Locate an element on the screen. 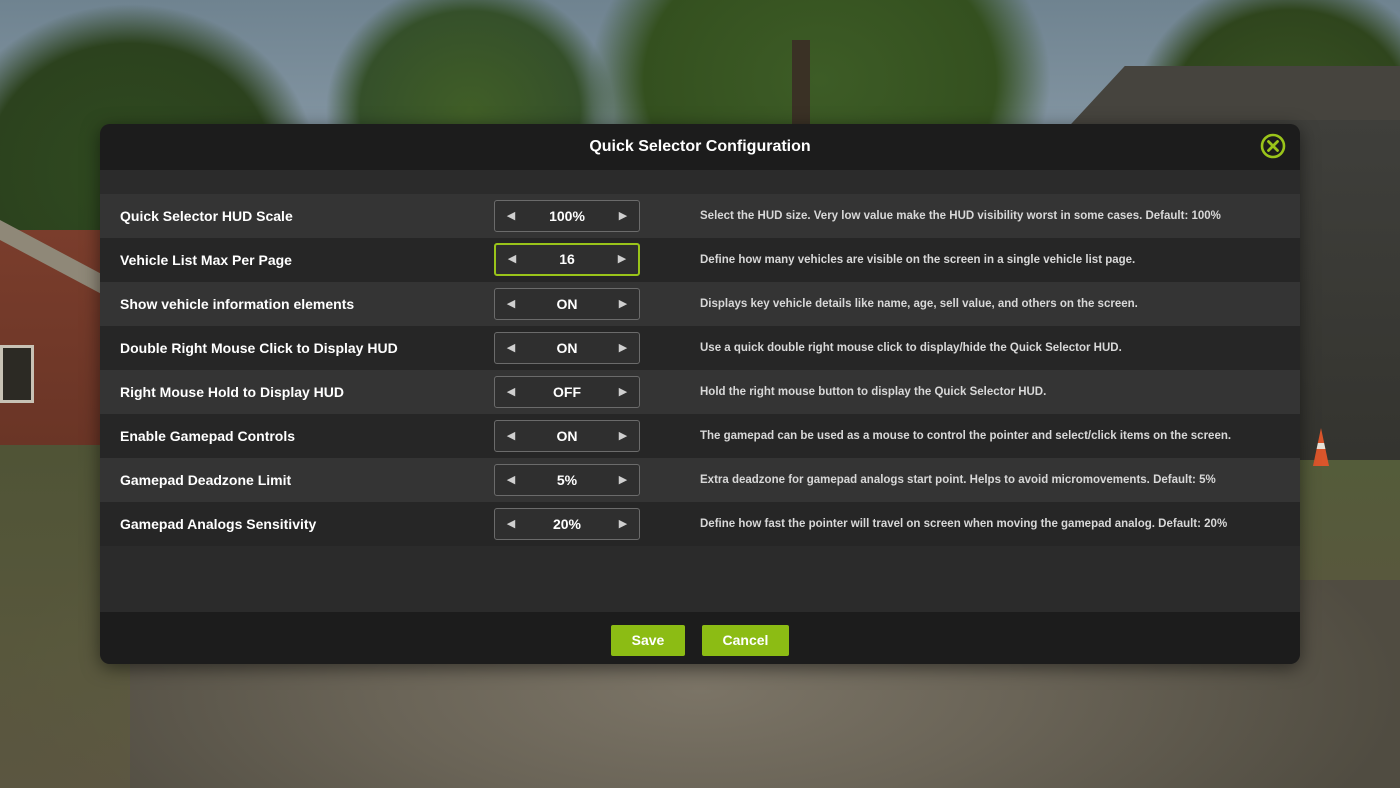 Image resolution: width=1400 pixels, height=788 pixels. setting-label: Gamepad Deadzone Limit is located at coordinates (206, 480).